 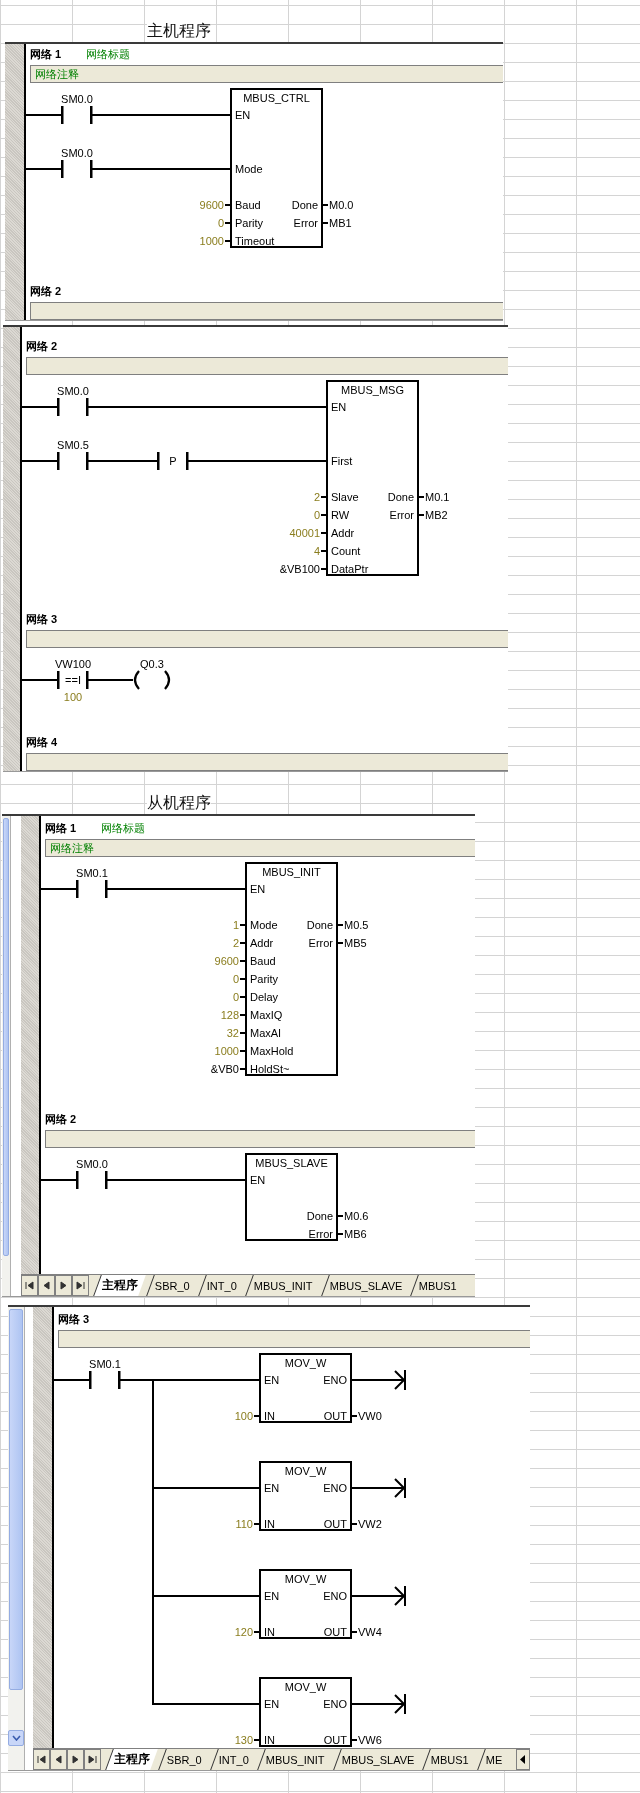 I want to click on block-title: MBUS_INIT, so click(x=291, y=872).